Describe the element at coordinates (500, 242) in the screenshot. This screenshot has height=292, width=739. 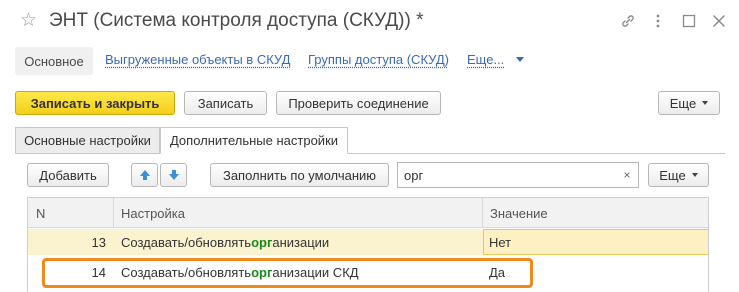
I see `setting-value: Нет` at that location.